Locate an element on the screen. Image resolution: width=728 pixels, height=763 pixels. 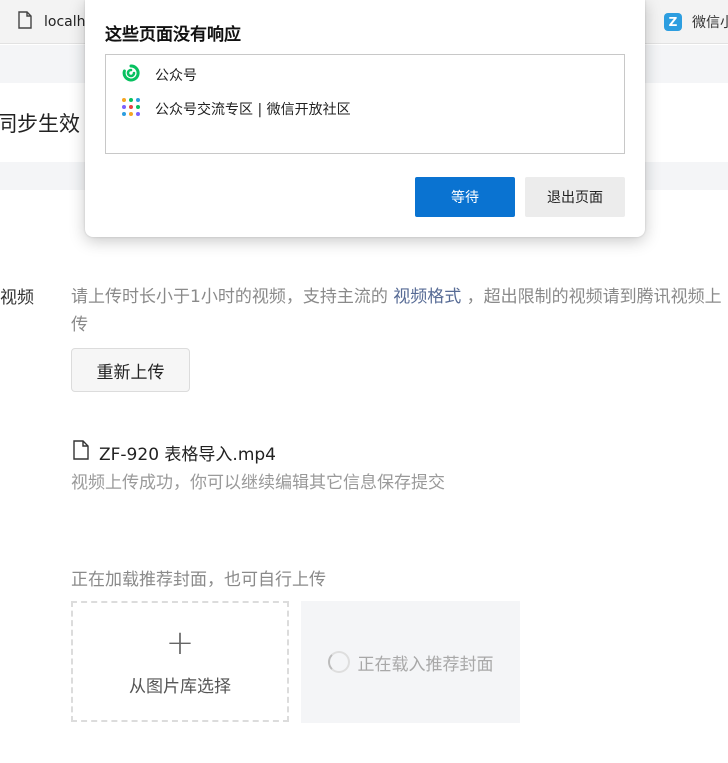
video-format-link: 视频格式 is located at coordinates (427, 297).